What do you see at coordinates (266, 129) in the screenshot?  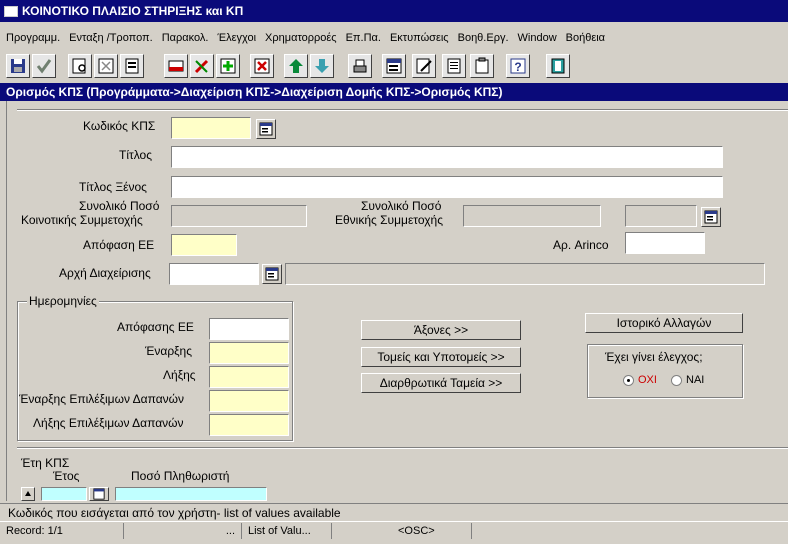 I see `kps-code-lov-button` at bounding box center [266, 129].